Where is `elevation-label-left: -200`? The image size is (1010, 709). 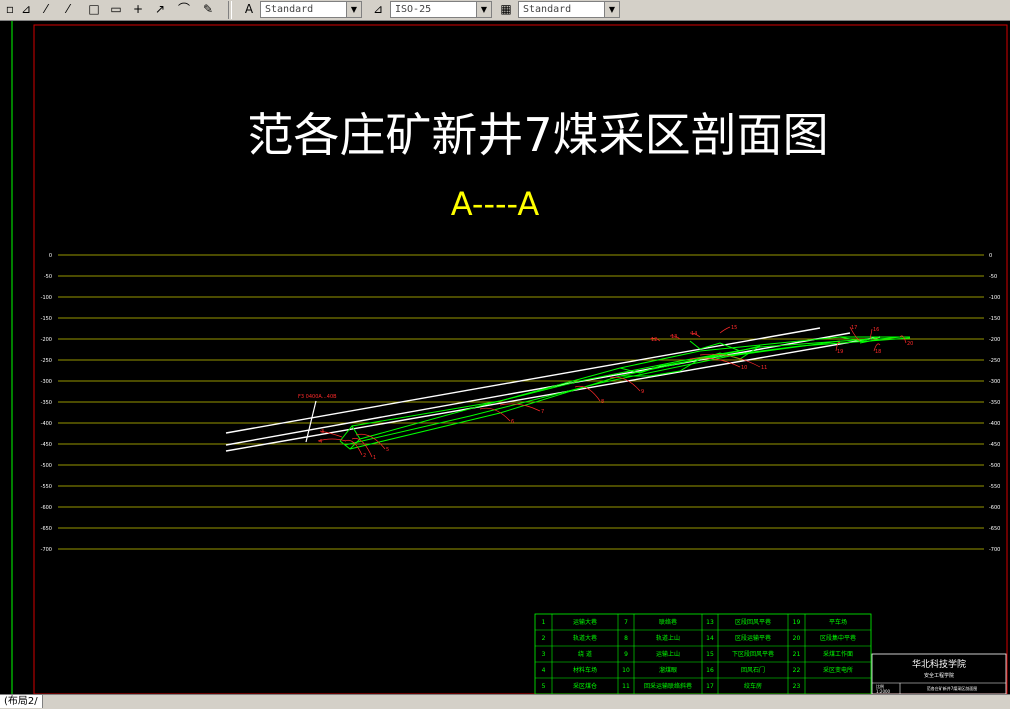 elevation-label-left: -200 is located at coordinates (46, 340).